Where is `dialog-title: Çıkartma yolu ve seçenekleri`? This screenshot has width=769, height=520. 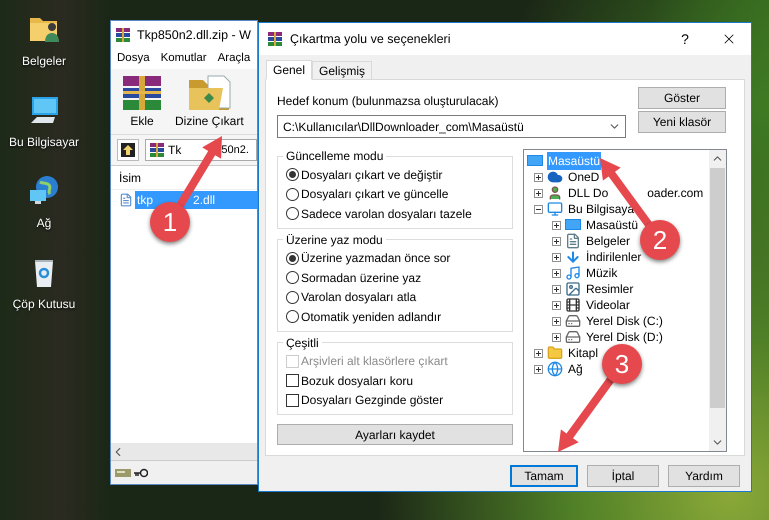 dialog-title: Çıkartma yolu ve seçenekleri is located at coordinates (371, 39).